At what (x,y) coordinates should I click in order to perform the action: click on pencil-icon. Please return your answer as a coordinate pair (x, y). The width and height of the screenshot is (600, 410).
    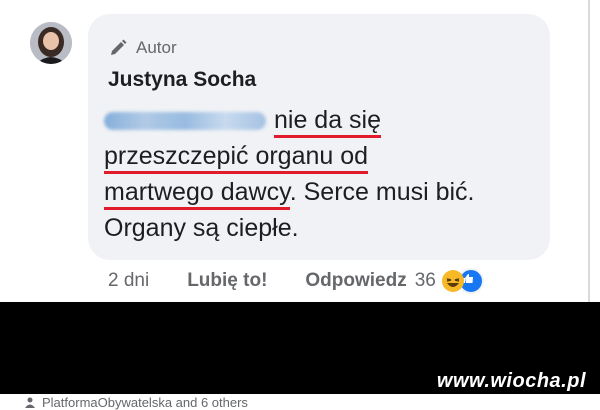
    Looking at the image, I should click on (119, 47).